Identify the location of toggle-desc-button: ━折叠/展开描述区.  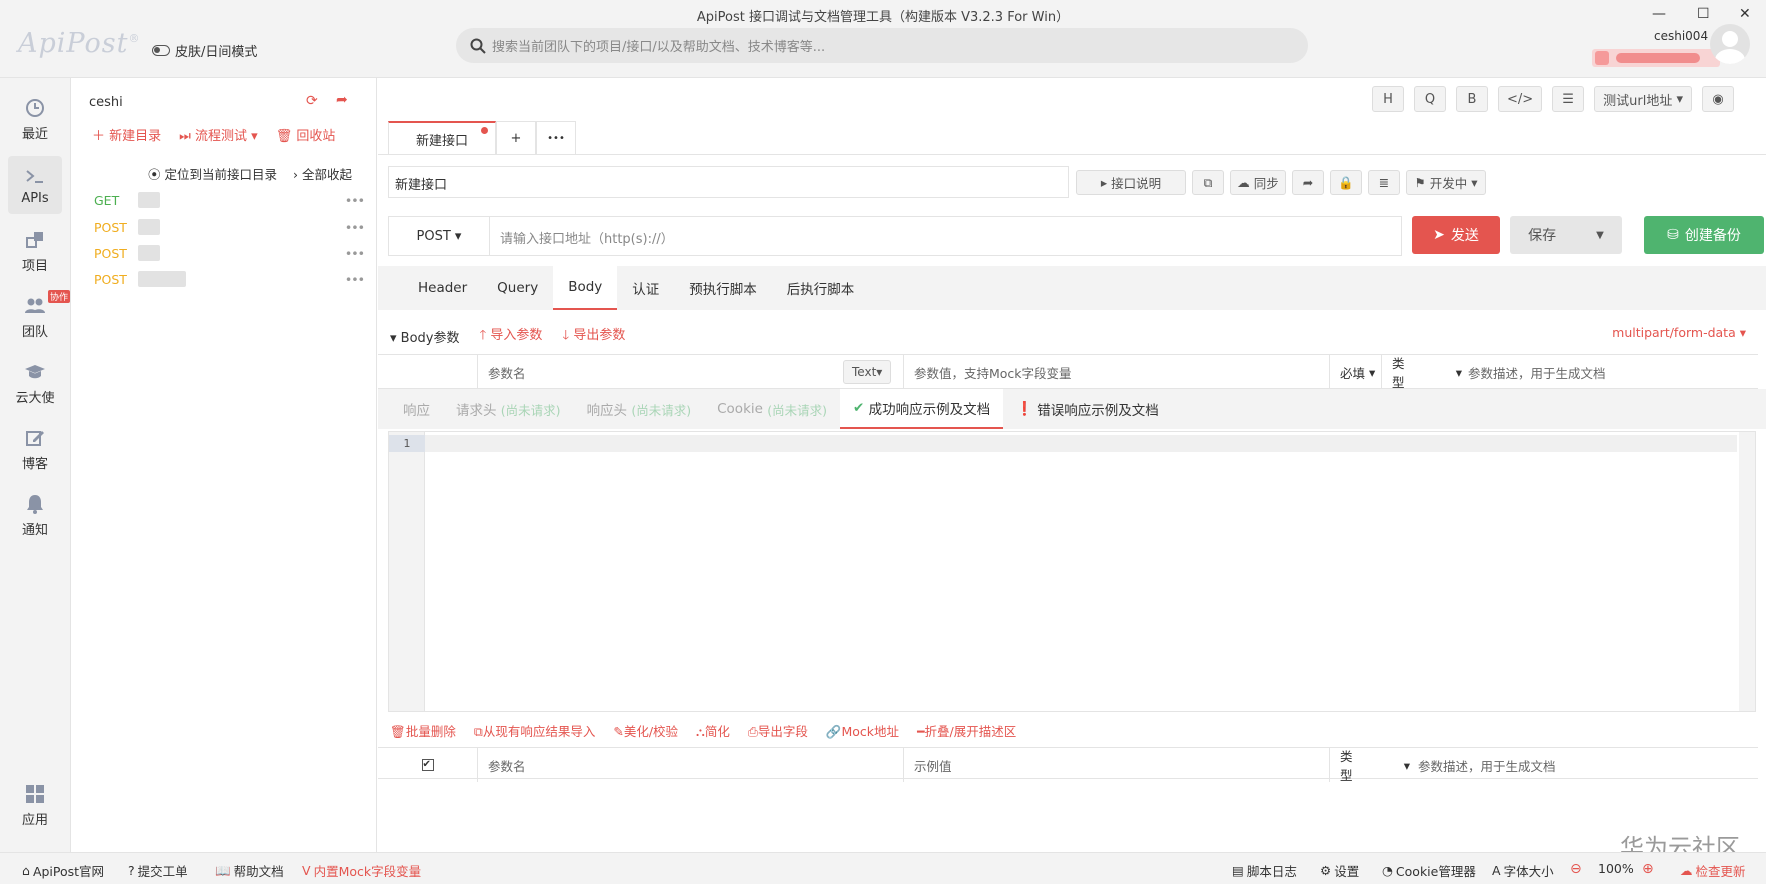
(966, 730).